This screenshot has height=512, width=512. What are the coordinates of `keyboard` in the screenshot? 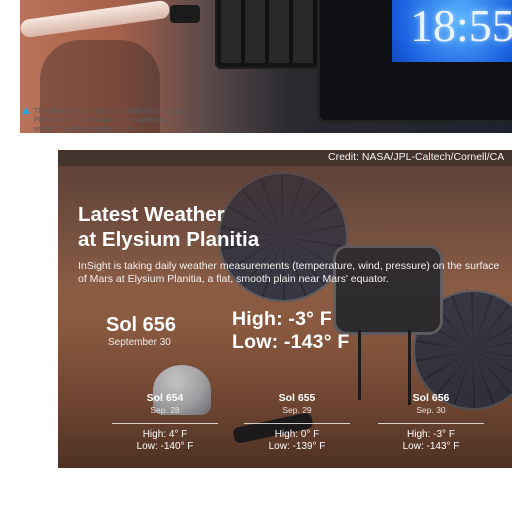 It's located at (270, 34).